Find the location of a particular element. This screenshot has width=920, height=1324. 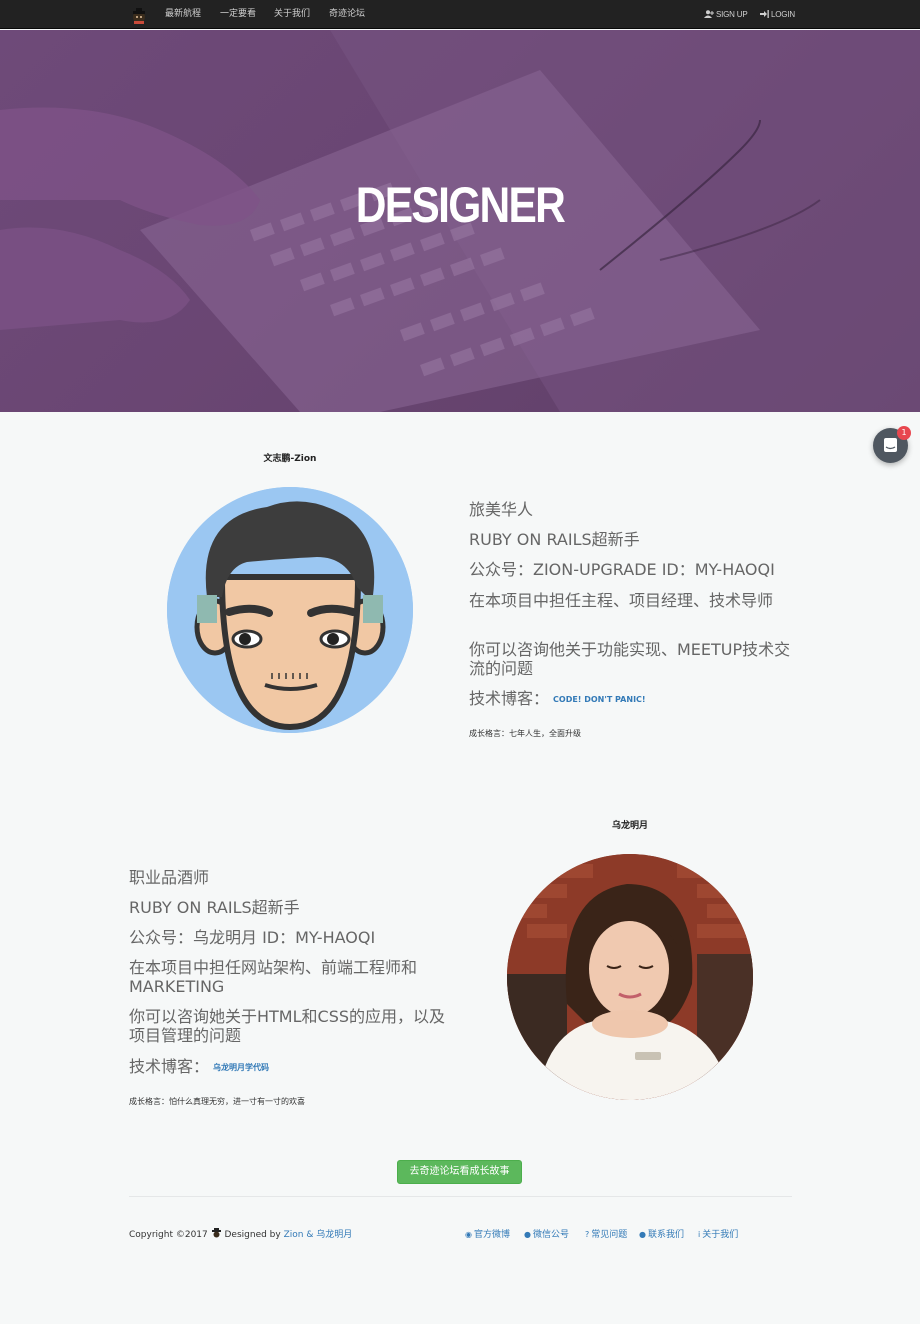

login-button: LOGIN is located at coordinates (777, 14).